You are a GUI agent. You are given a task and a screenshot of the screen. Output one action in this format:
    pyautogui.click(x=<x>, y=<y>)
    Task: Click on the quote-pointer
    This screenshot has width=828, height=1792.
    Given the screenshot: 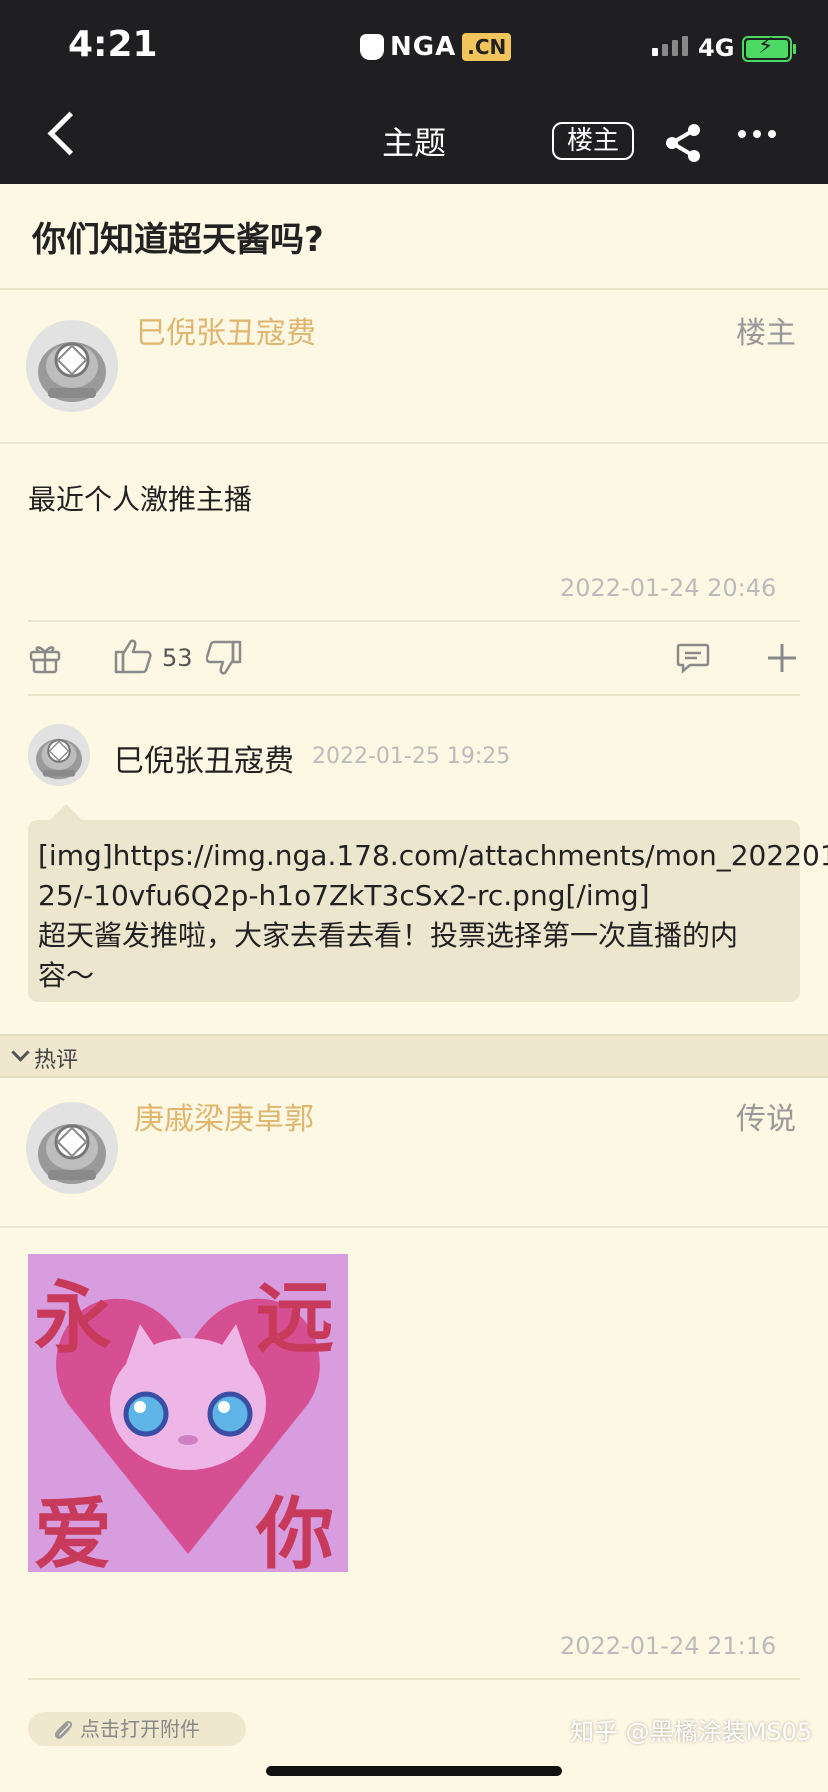 What is the action you would take?
    pyautogui.click(x=66, y=812)
    